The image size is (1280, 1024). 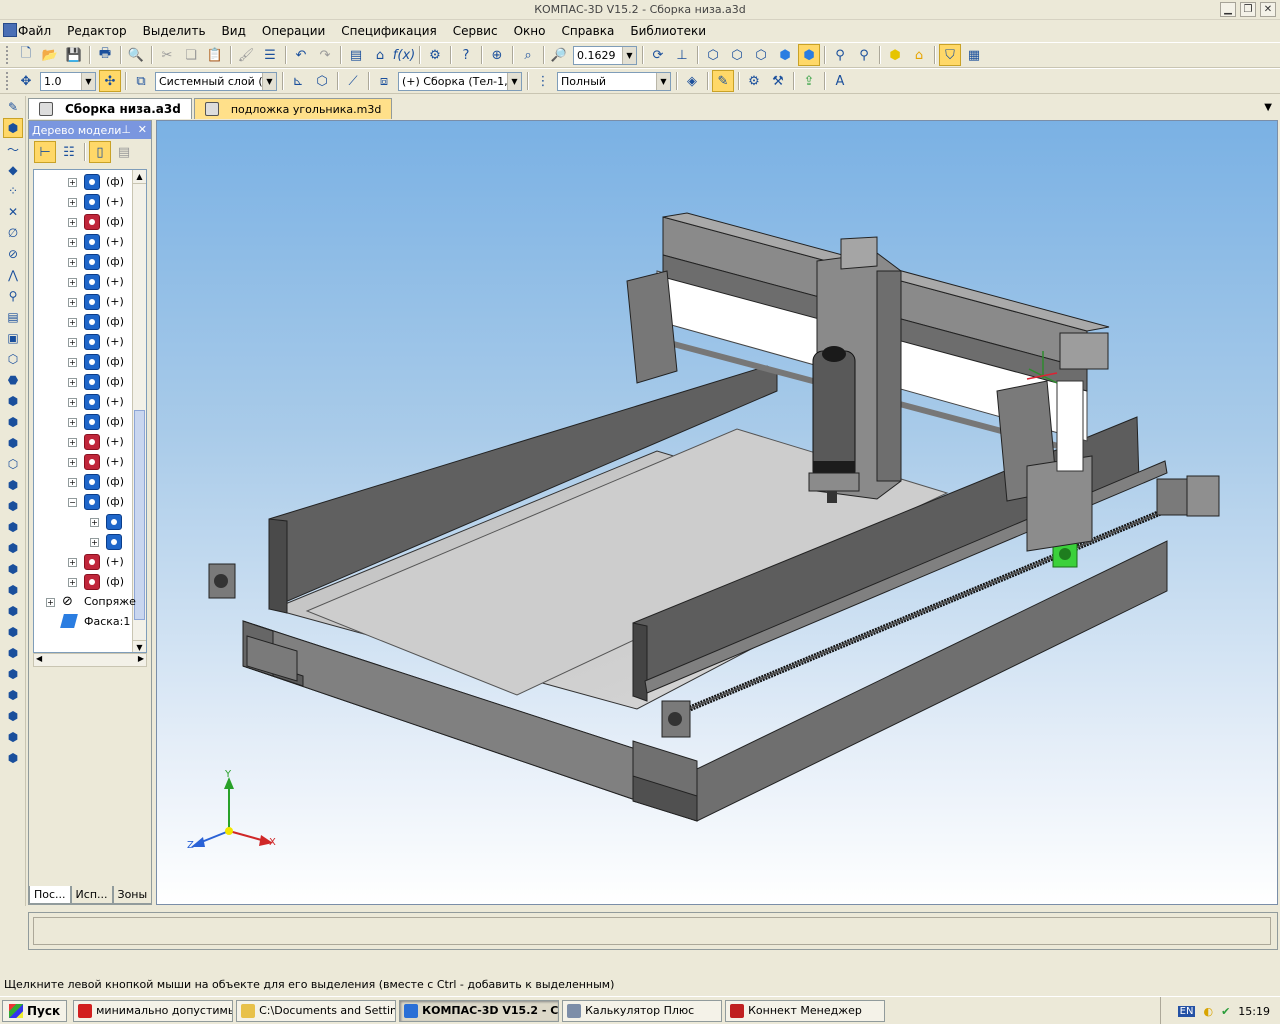 I want to click on pin-icon: ⊥, so click(x=126, y=129).